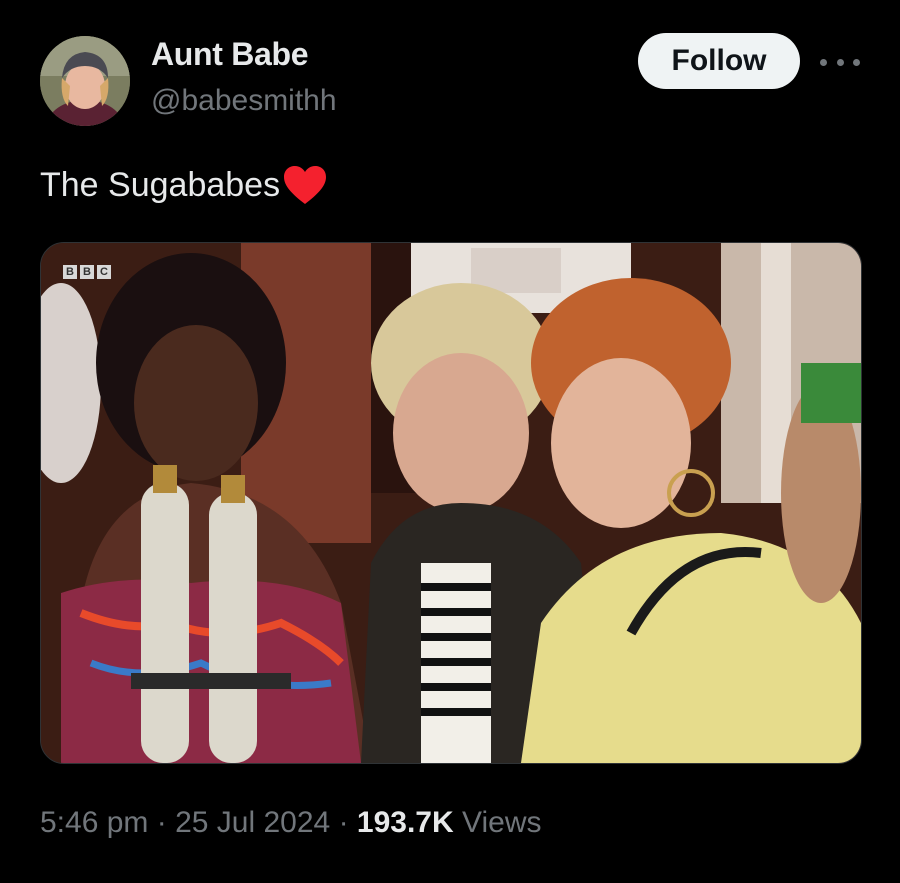 This screenshot has height=883, width=900. I want to click on tweet-metadata: 5:46 pm · 25 Jul 2024 · 193.7K Views, so click(291, 823).